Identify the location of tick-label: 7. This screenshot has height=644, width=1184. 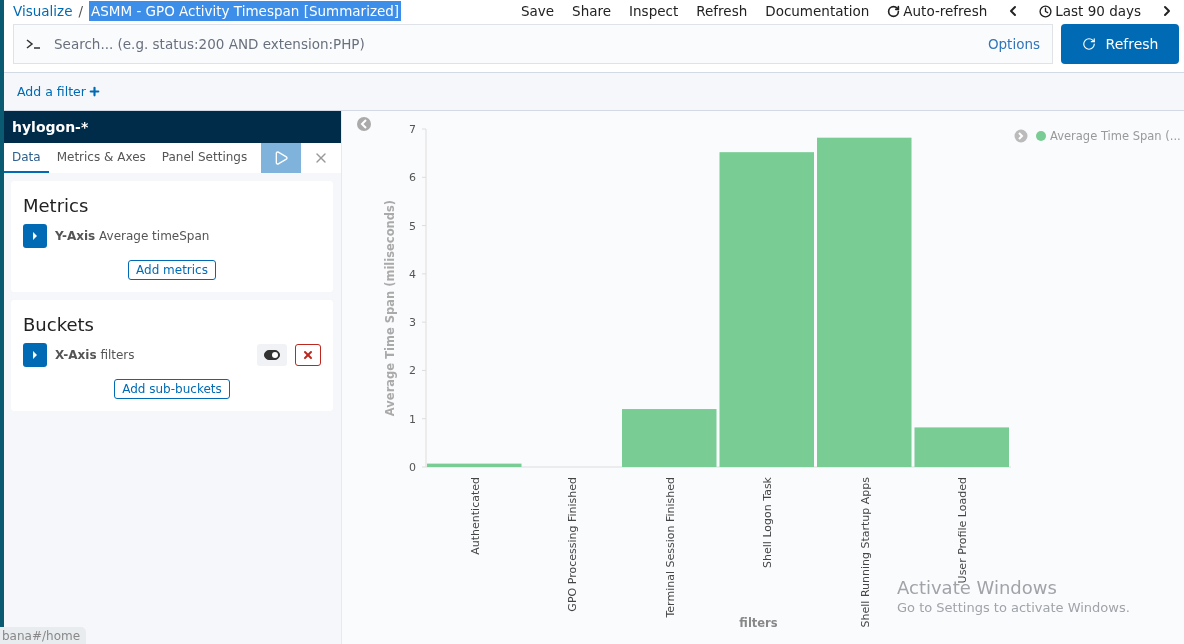
(412, 129).